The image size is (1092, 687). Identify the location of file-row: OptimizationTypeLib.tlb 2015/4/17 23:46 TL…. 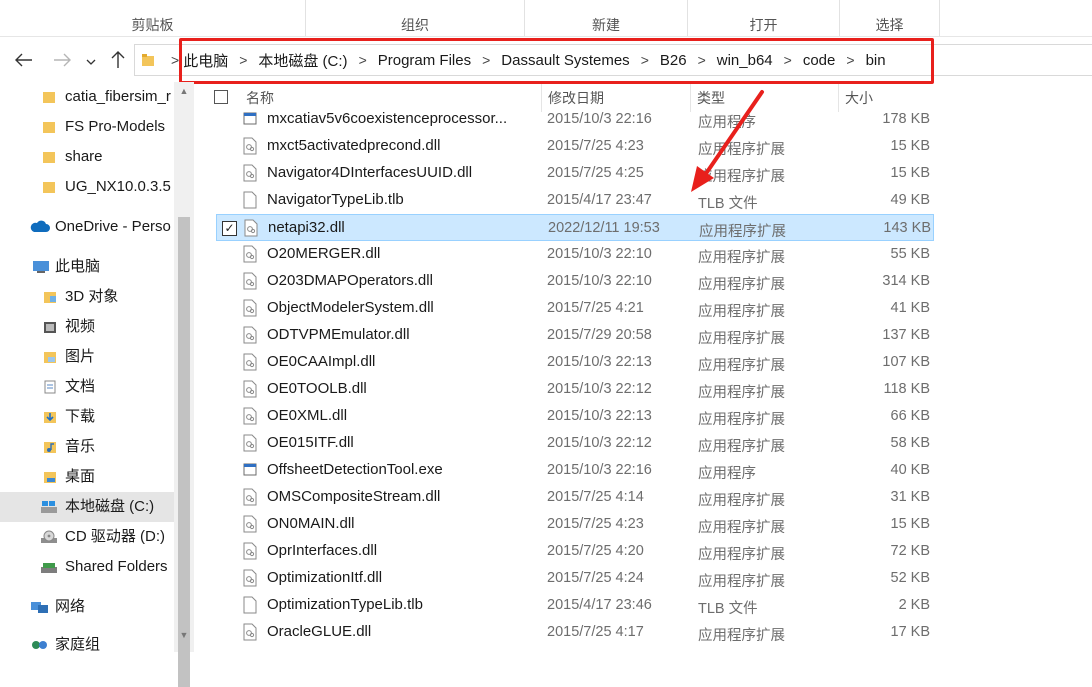
(575, 605).